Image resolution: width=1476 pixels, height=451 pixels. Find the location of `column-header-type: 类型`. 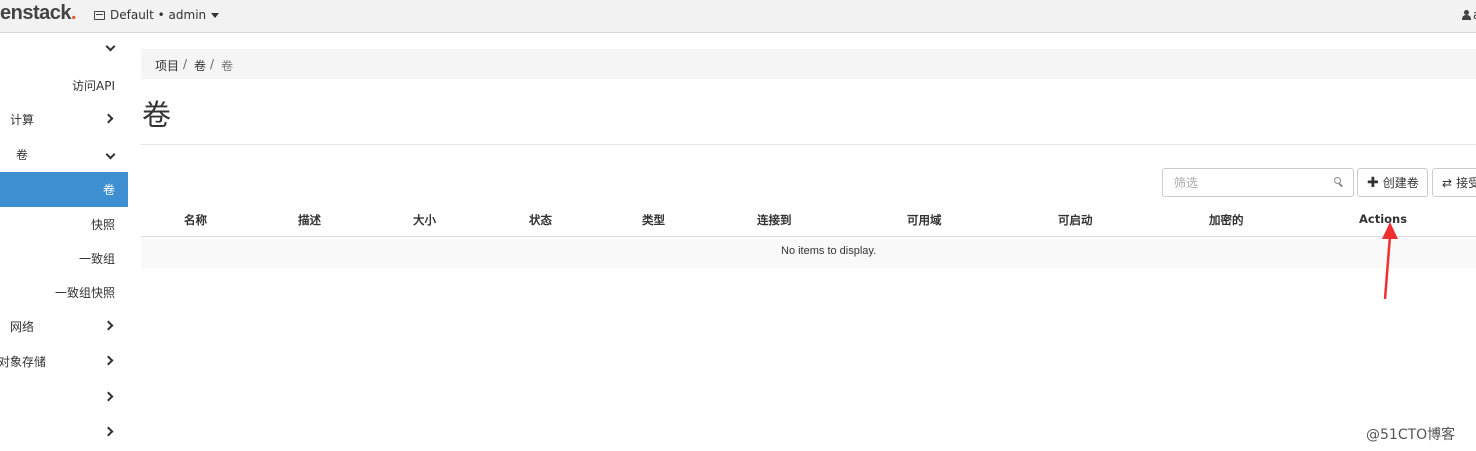

column-header-type: 类型 is located at coordinates (653, 220).